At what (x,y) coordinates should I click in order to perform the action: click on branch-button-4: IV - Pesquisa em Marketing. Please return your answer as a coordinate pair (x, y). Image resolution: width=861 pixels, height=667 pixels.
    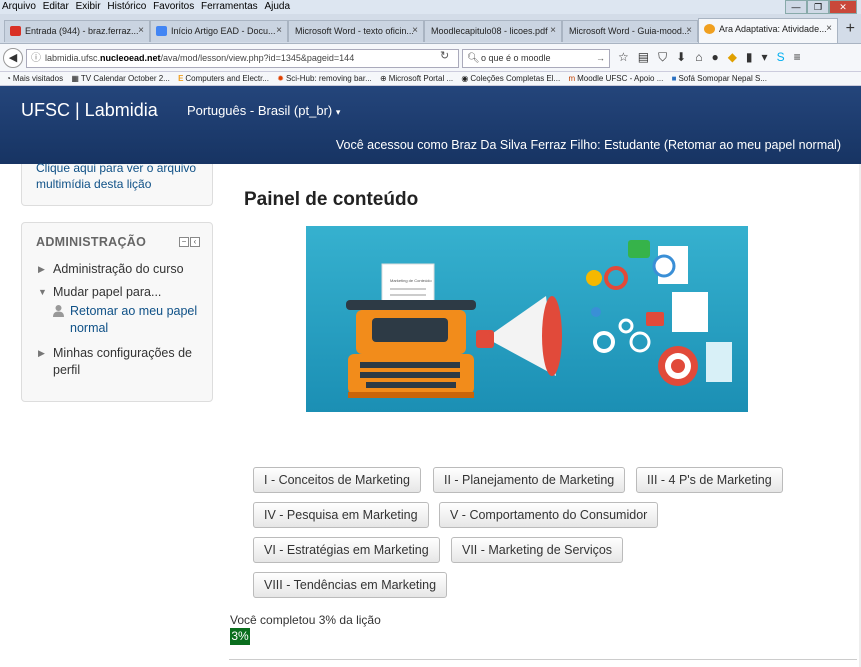
    Looking at the image, I should click on (341, 515).